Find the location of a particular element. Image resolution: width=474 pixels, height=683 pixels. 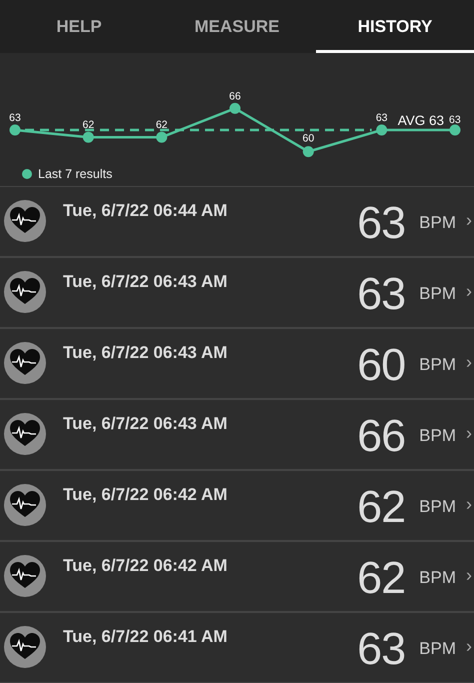

tab: HELP is located at coordinates (79, 26).